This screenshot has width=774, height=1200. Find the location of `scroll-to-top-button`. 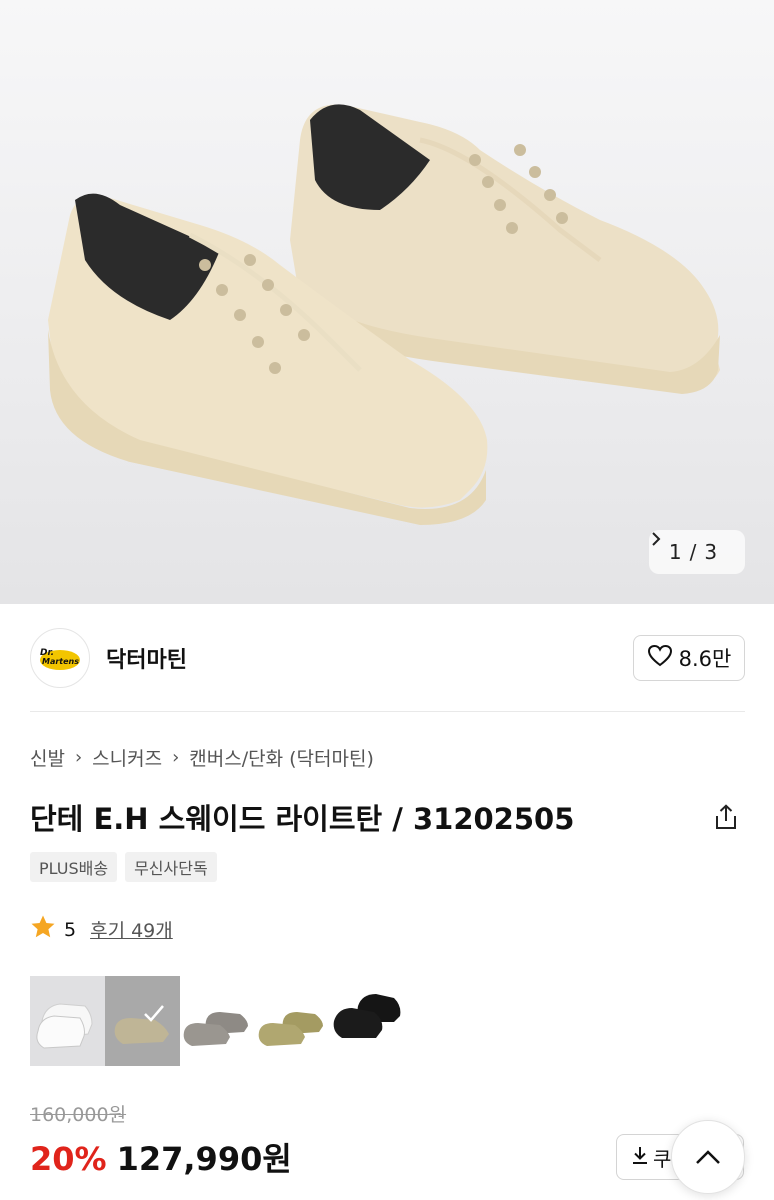

scroll-to-top-button is located at coordinates (708, 1157).